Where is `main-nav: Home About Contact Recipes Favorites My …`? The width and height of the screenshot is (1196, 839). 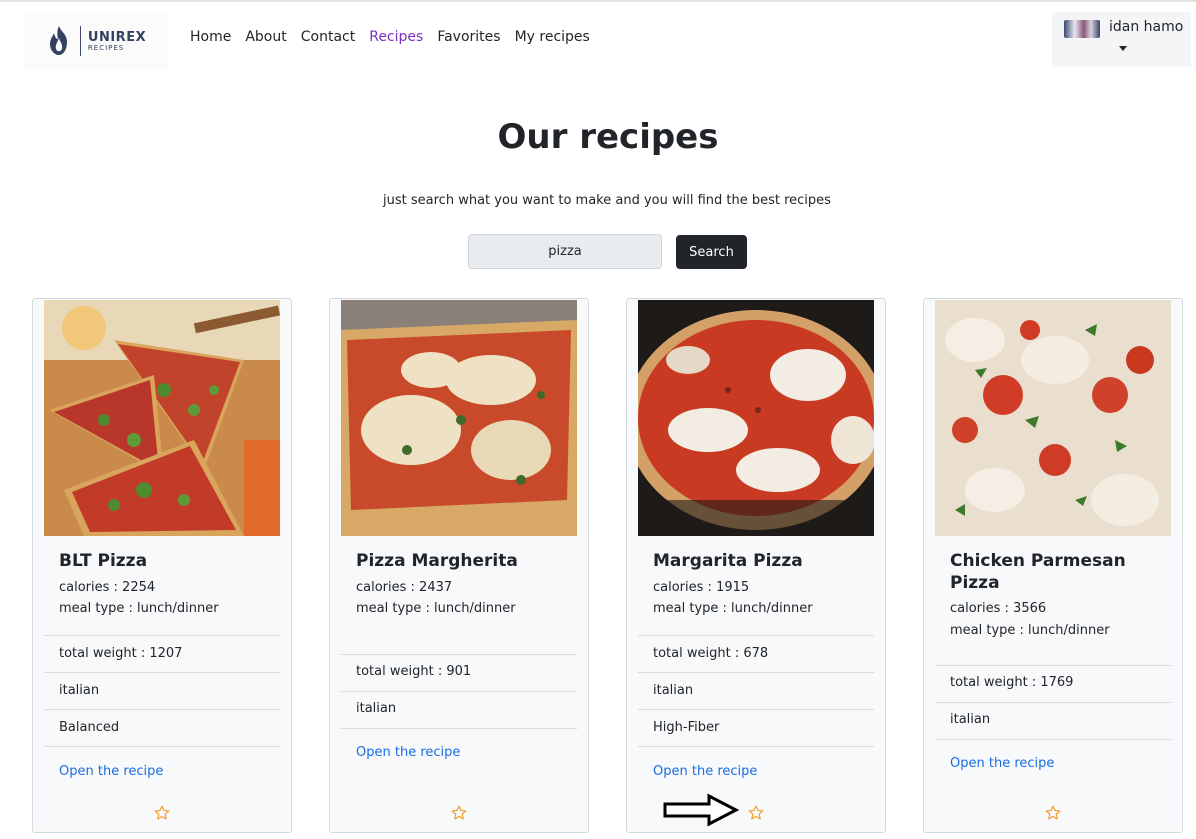
main-nav: Home About Contact Recipes Favorites My … is located at coordinates (397, 37).